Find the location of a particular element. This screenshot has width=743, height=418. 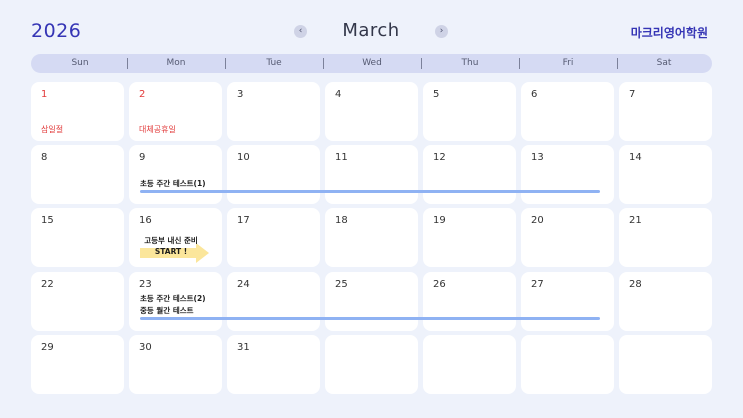

chevron-right-icon: › is located at coordinates (441, 31).